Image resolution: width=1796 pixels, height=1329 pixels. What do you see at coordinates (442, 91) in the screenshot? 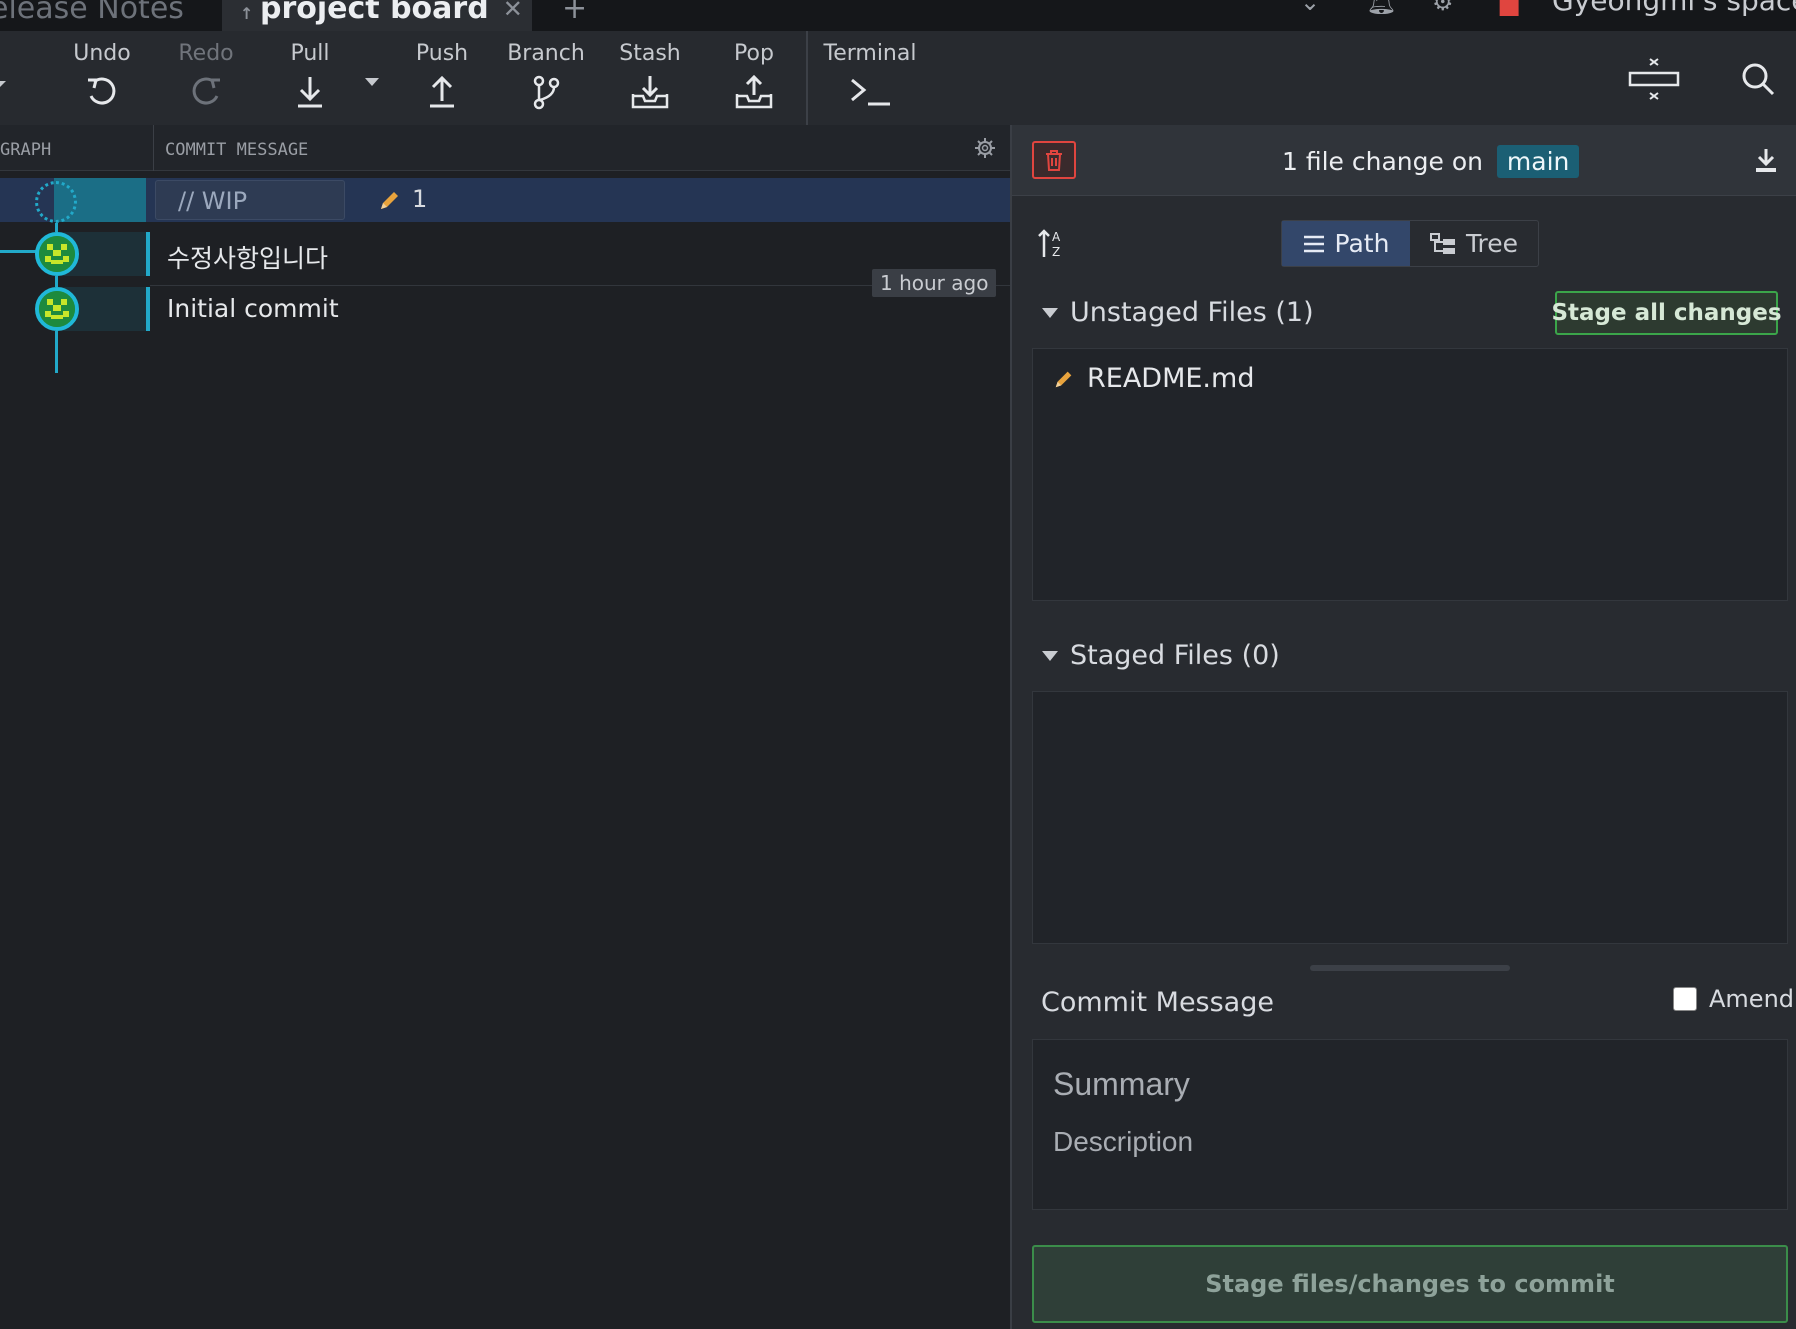
I see `push-icon` at bounding box center [442, 91].